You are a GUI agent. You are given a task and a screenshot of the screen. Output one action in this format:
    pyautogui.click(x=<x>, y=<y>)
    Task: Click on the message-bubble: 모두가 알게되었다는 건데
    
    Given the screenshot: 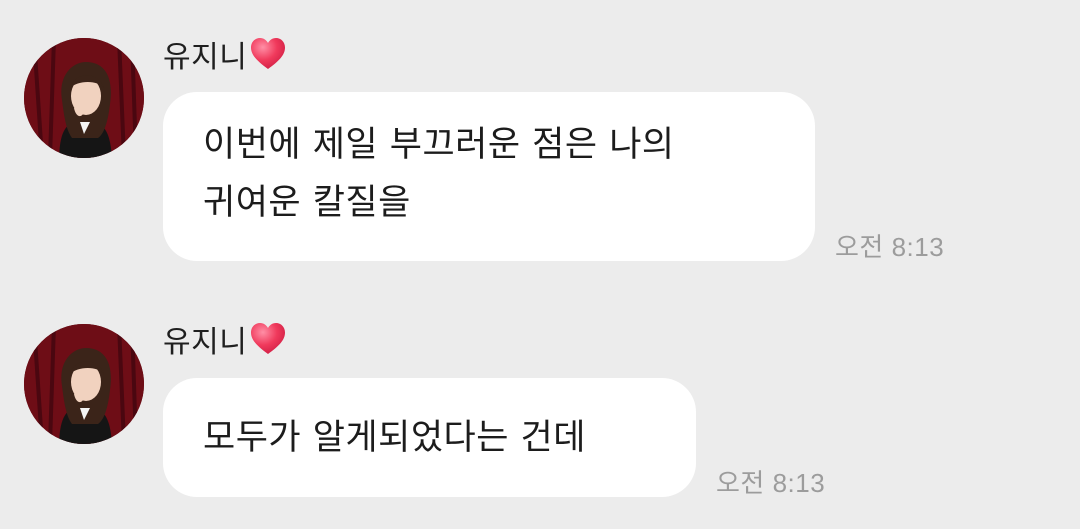 What is the action you would take?
    pyautogui.click(x=429, y=437)
    